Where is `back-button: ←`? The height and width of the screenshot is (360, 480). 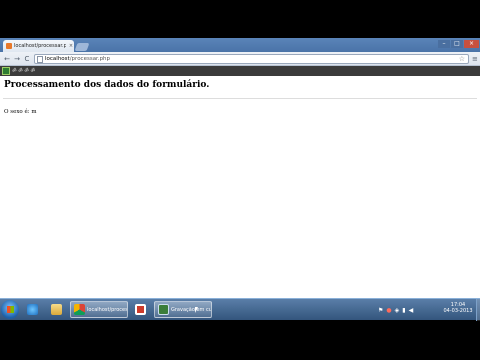
back-button: ← is located at coordinates (7, 59).